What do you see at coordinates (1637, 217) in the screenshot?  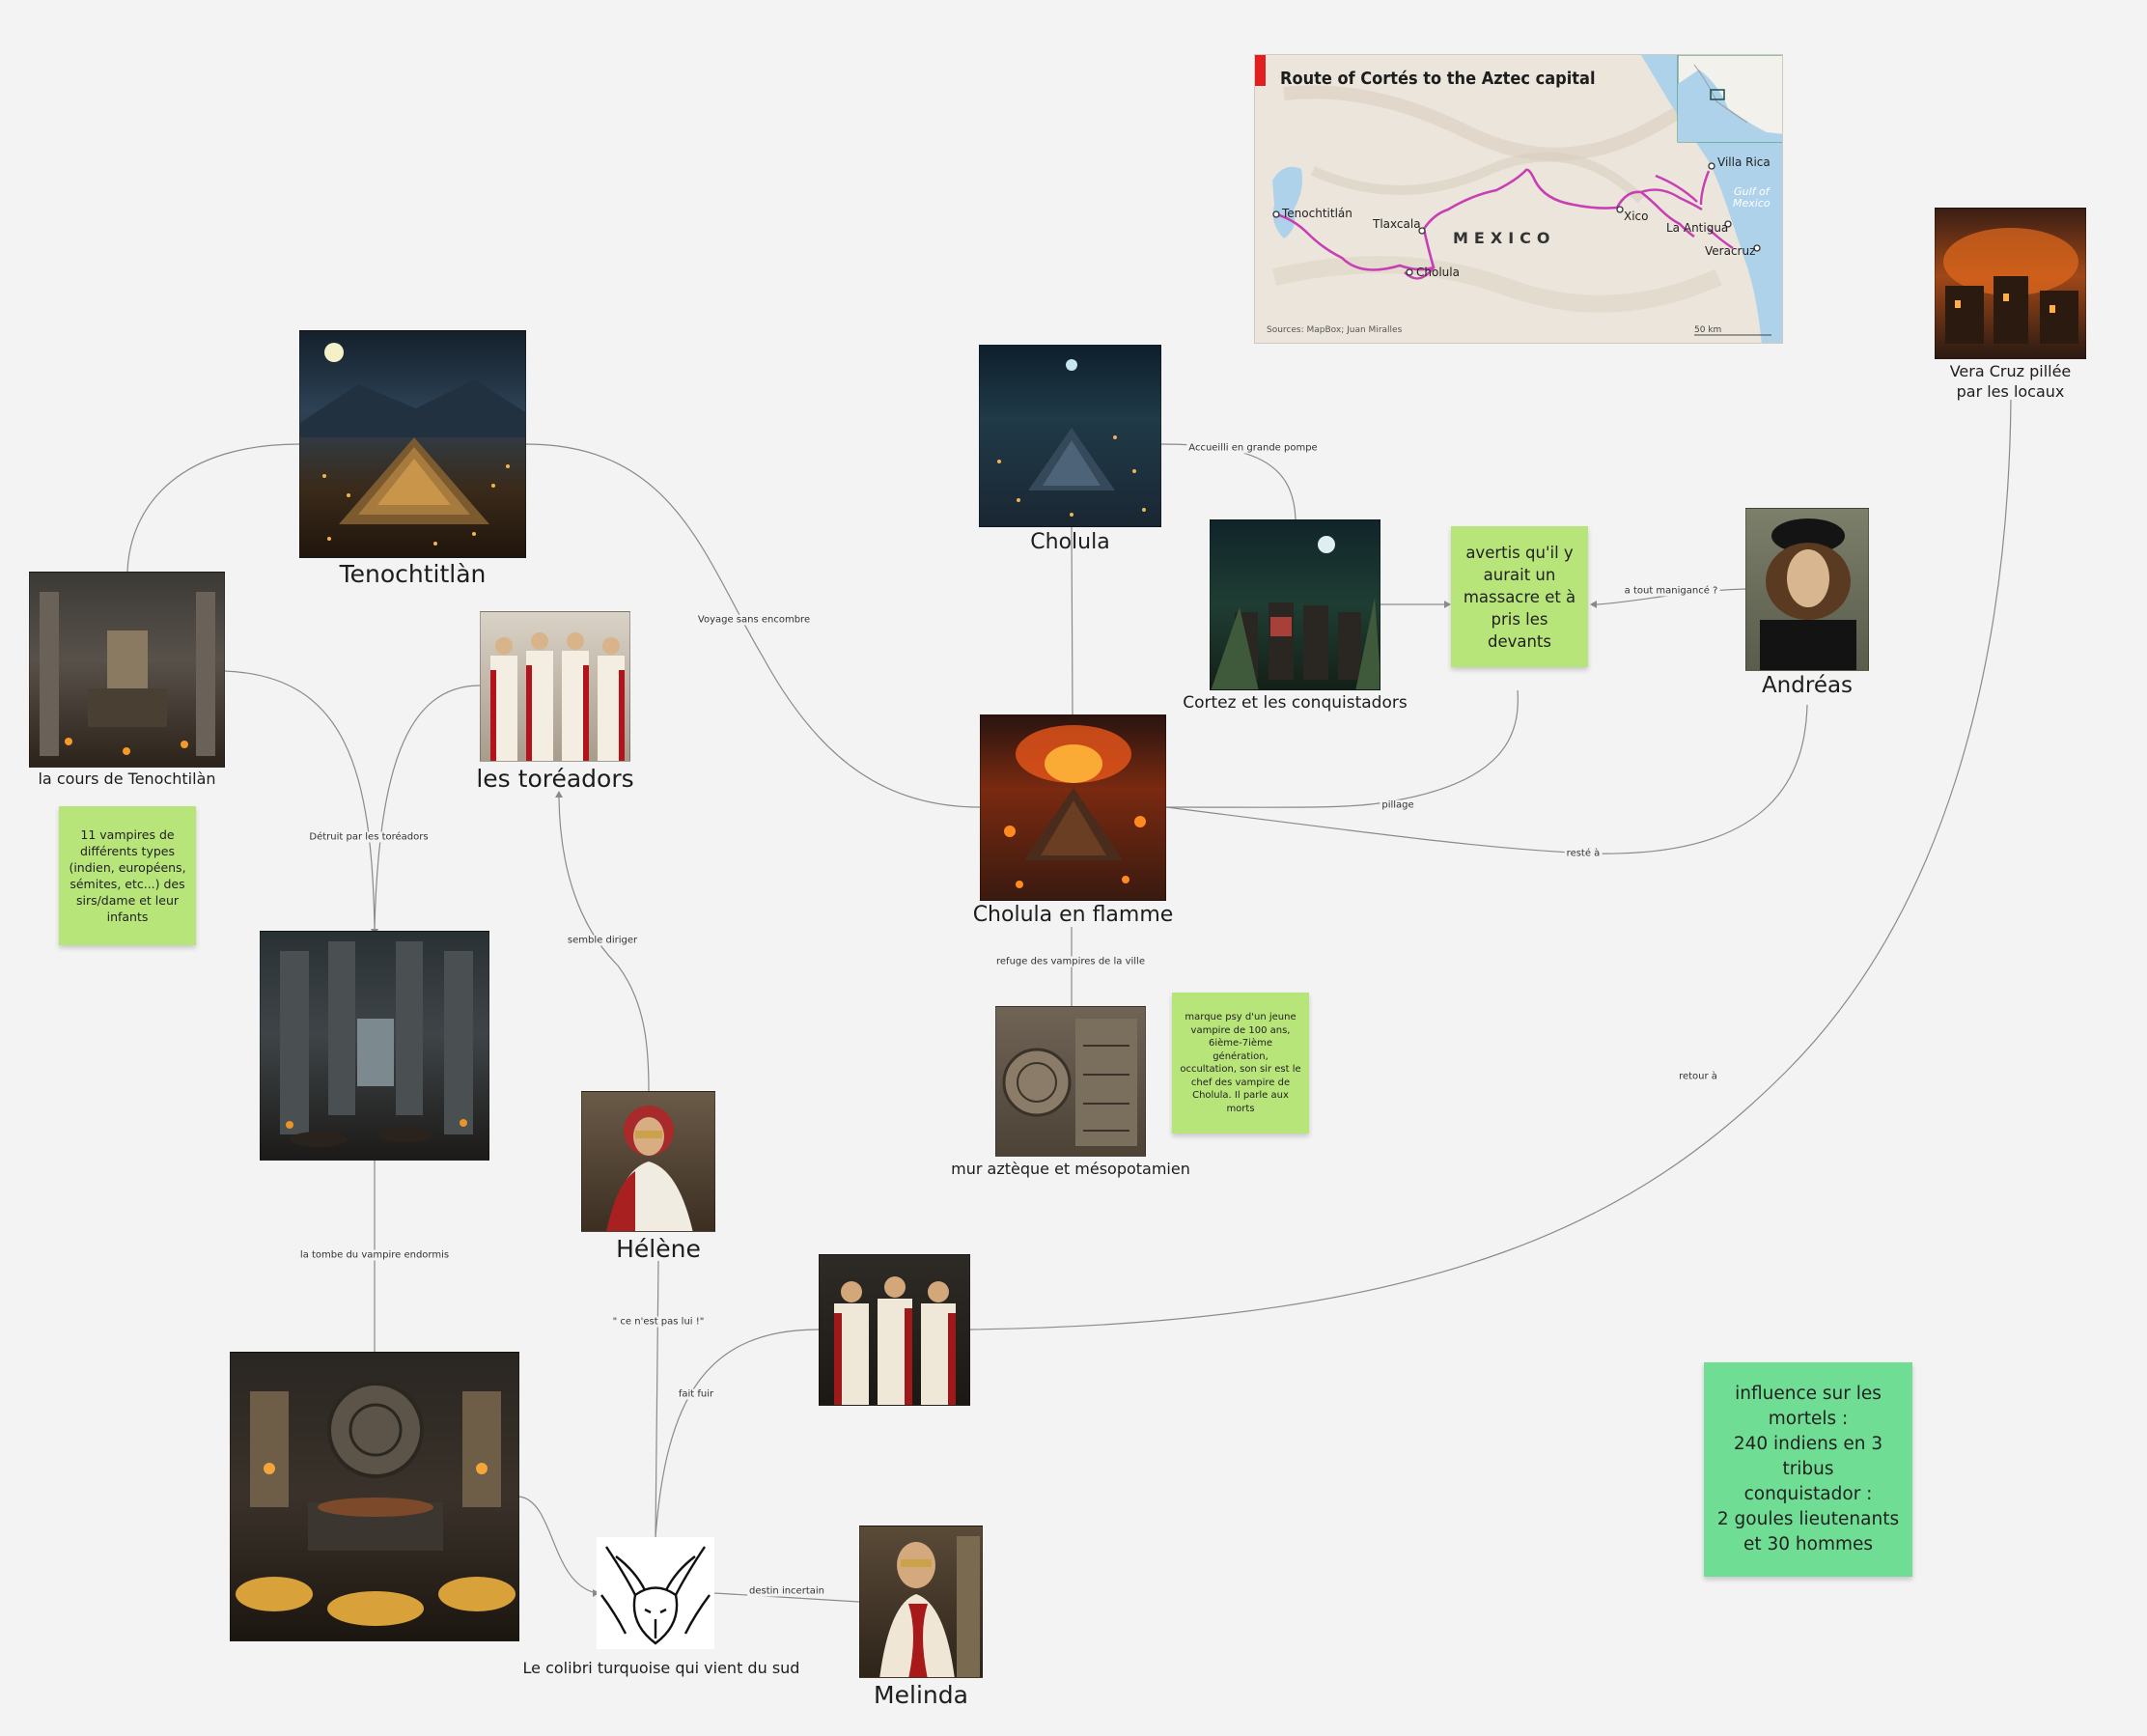 I see `map-city-xico: Xico` at bounding box center [1637, 217].